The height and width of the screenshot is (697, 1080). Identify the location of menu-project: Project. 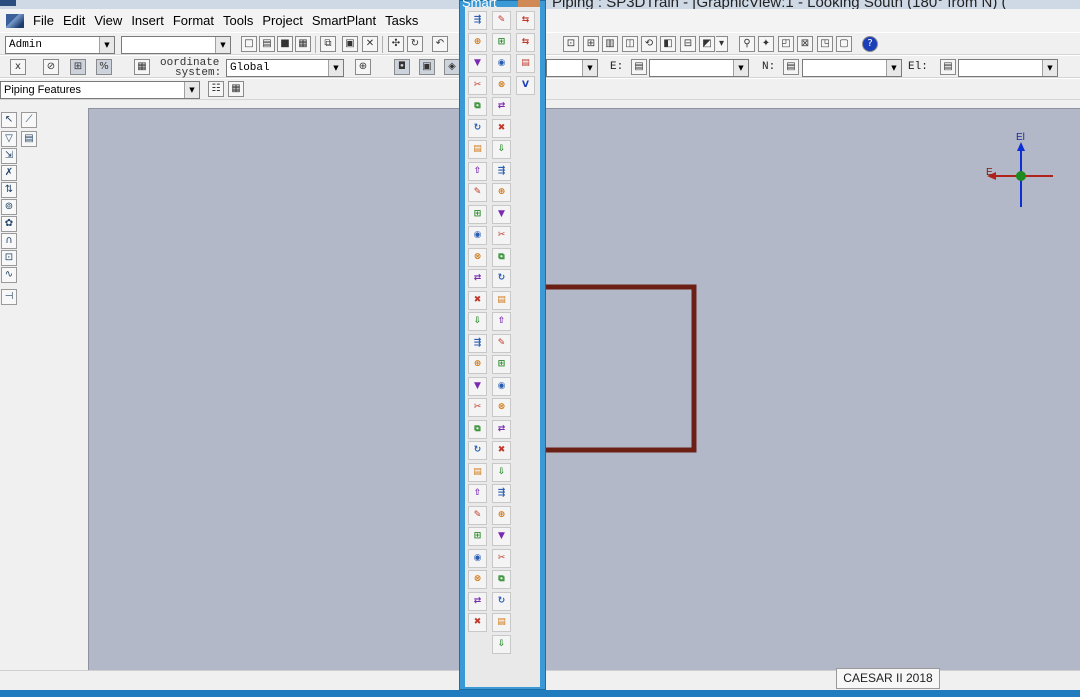
(281, 21).